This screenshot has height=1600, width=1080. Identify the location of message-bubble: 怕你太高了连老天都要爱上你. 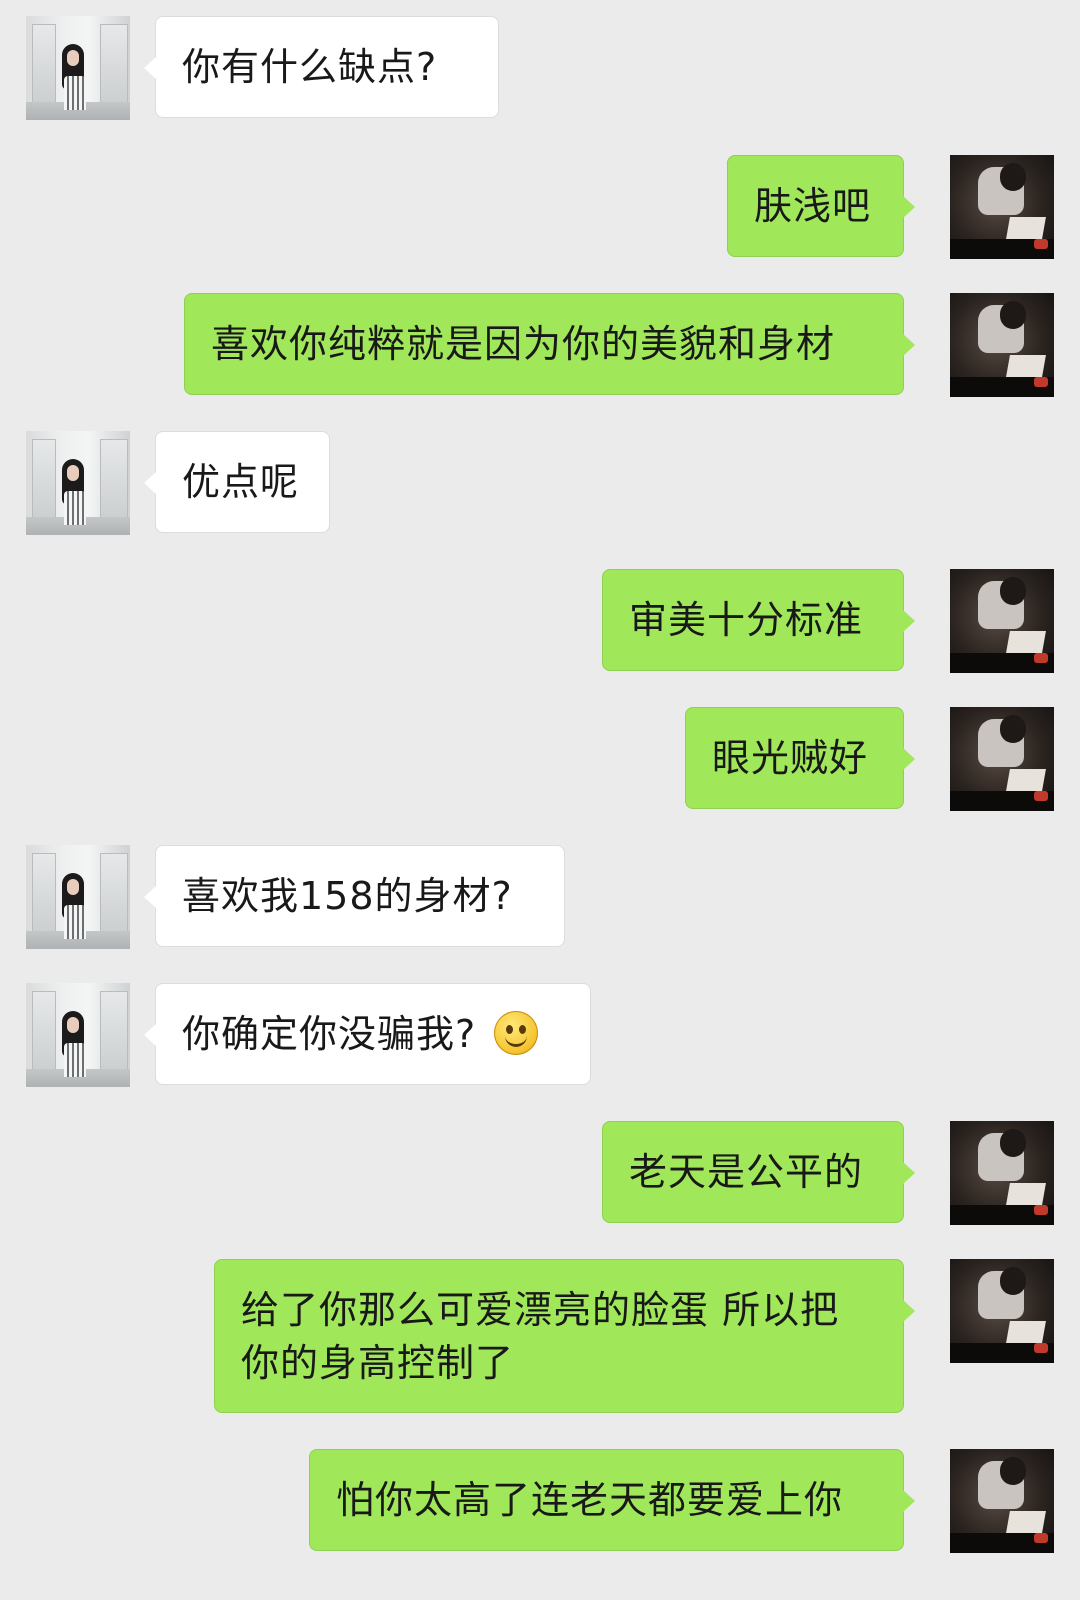
(612, 1500).